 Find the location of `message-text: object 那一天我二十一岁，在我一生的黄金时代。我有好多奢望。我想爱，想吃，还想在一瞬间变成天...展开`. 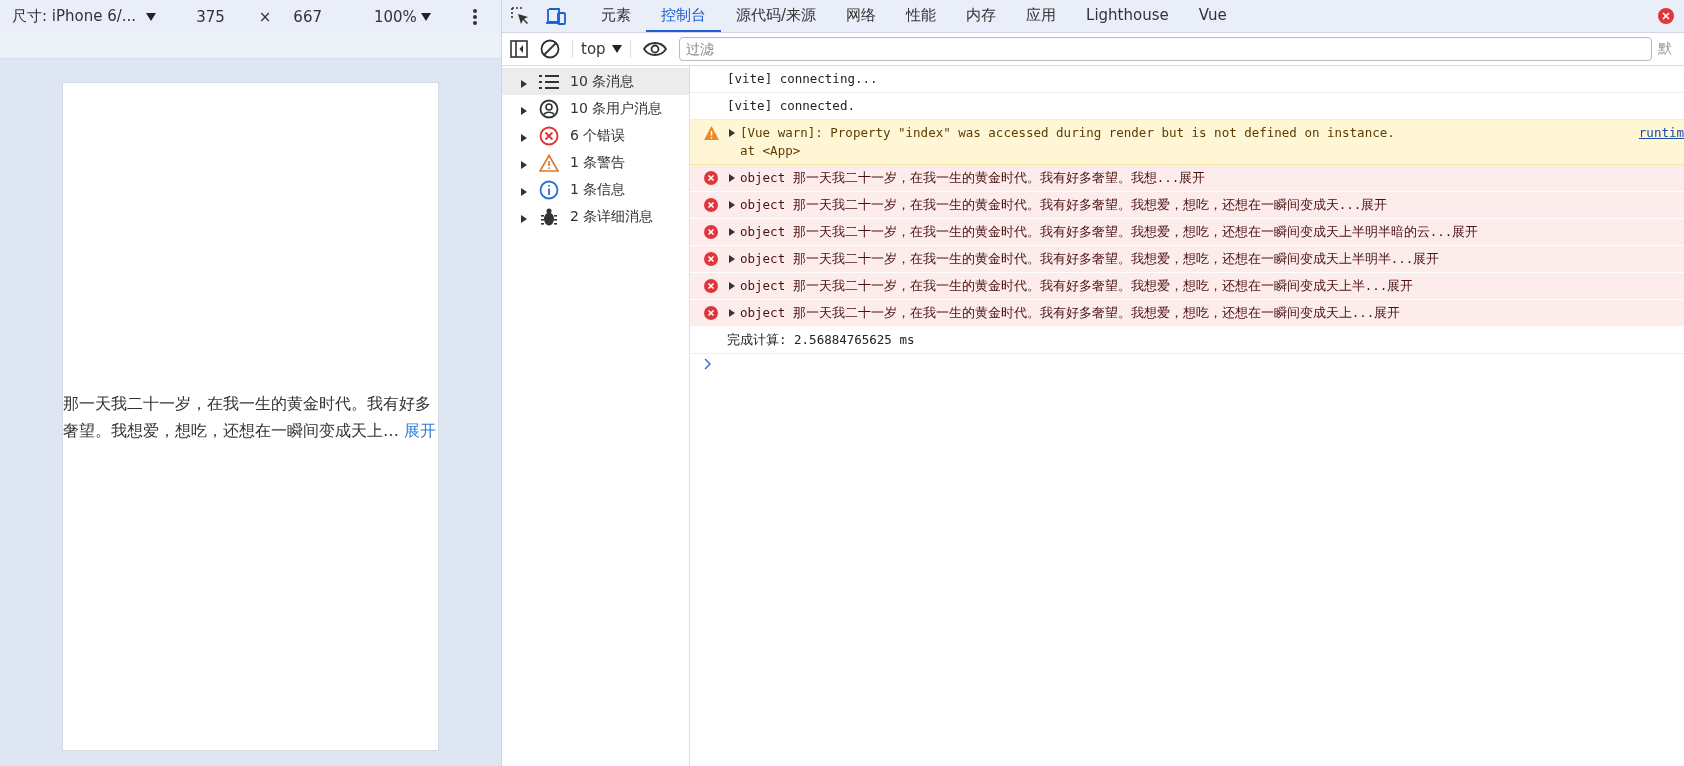

message-text: object 那一天我二十一岁，在我一生的黄金时代。我有好多奢望。我想爱，想吃，还想在一瞬间变成天...展开 is located at coordinates (1064, 205).